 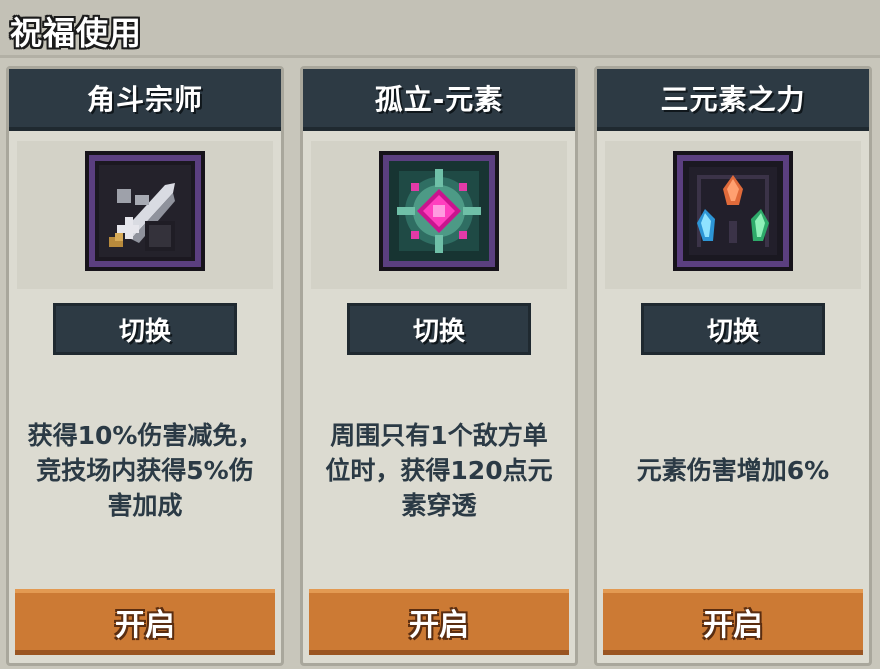 I want to click on gem-icon-graphic, so click(x=439, y=211).